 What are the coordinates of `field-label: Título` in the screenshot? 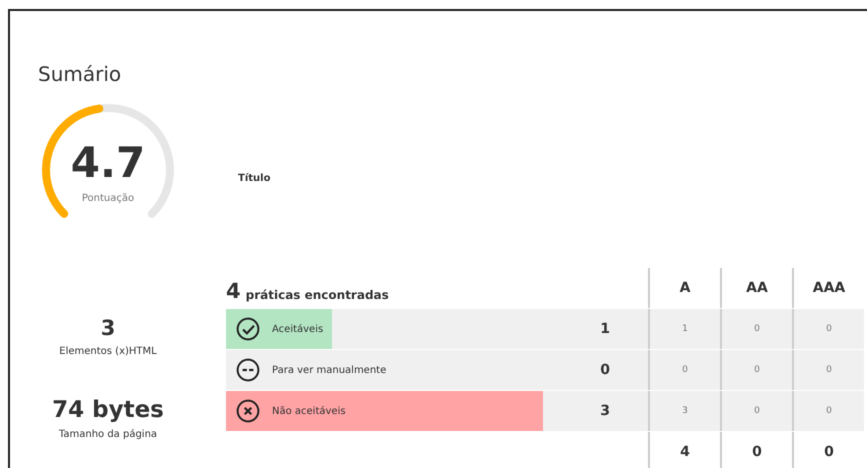 It's located at (254, 178).